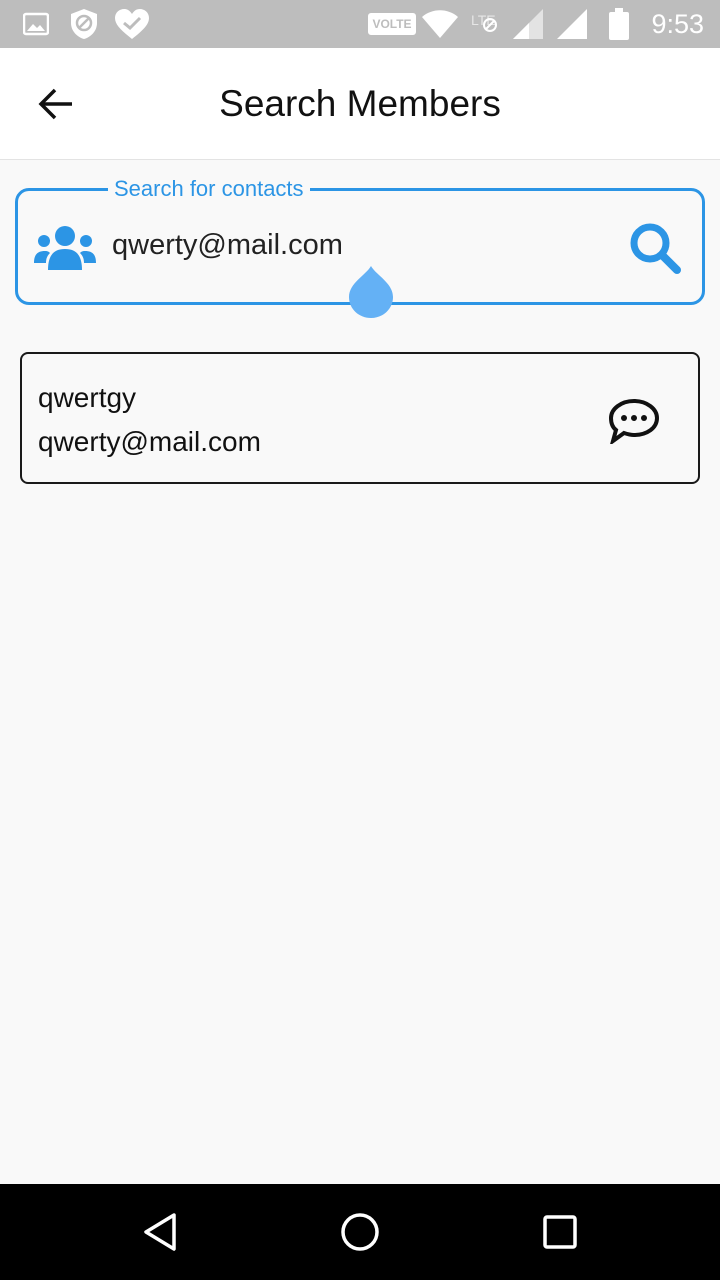 This screenshot has height=1280, width=720. I want to click on nav-recents-button, so click(560, 1232).